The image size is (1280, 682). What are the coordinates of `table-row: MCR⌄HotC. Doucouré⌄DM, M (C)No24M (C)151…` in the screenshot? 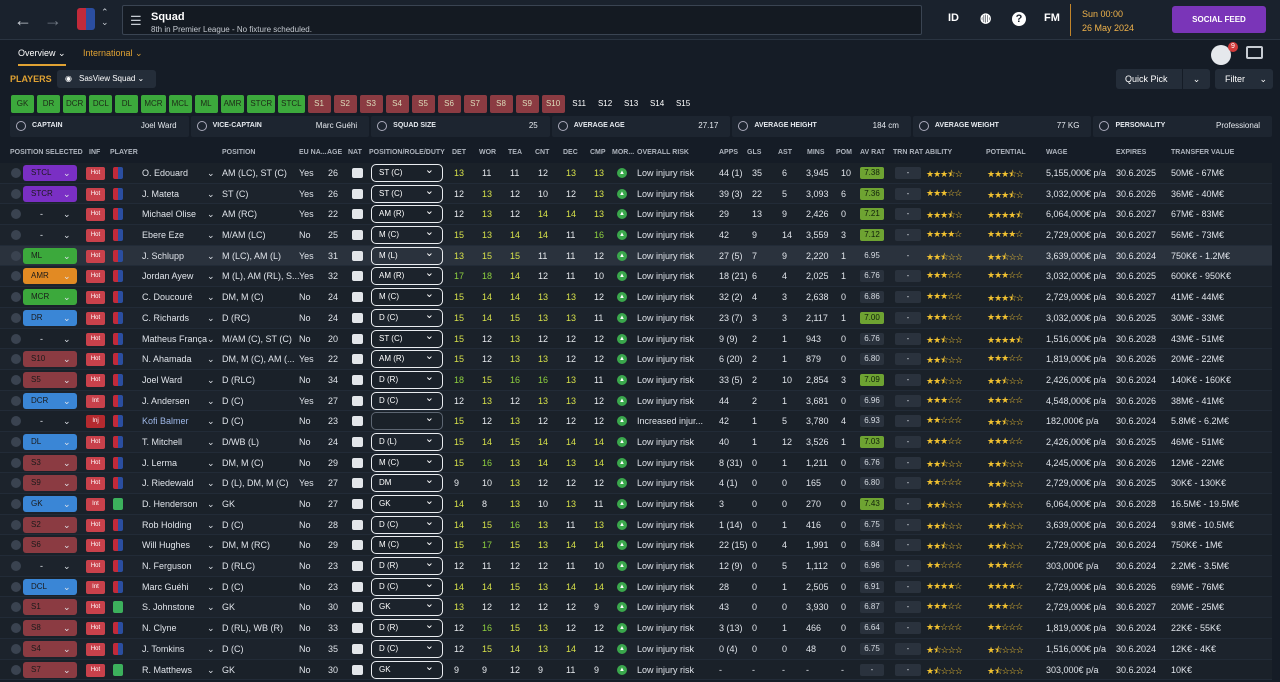 It's located at (636, 297).